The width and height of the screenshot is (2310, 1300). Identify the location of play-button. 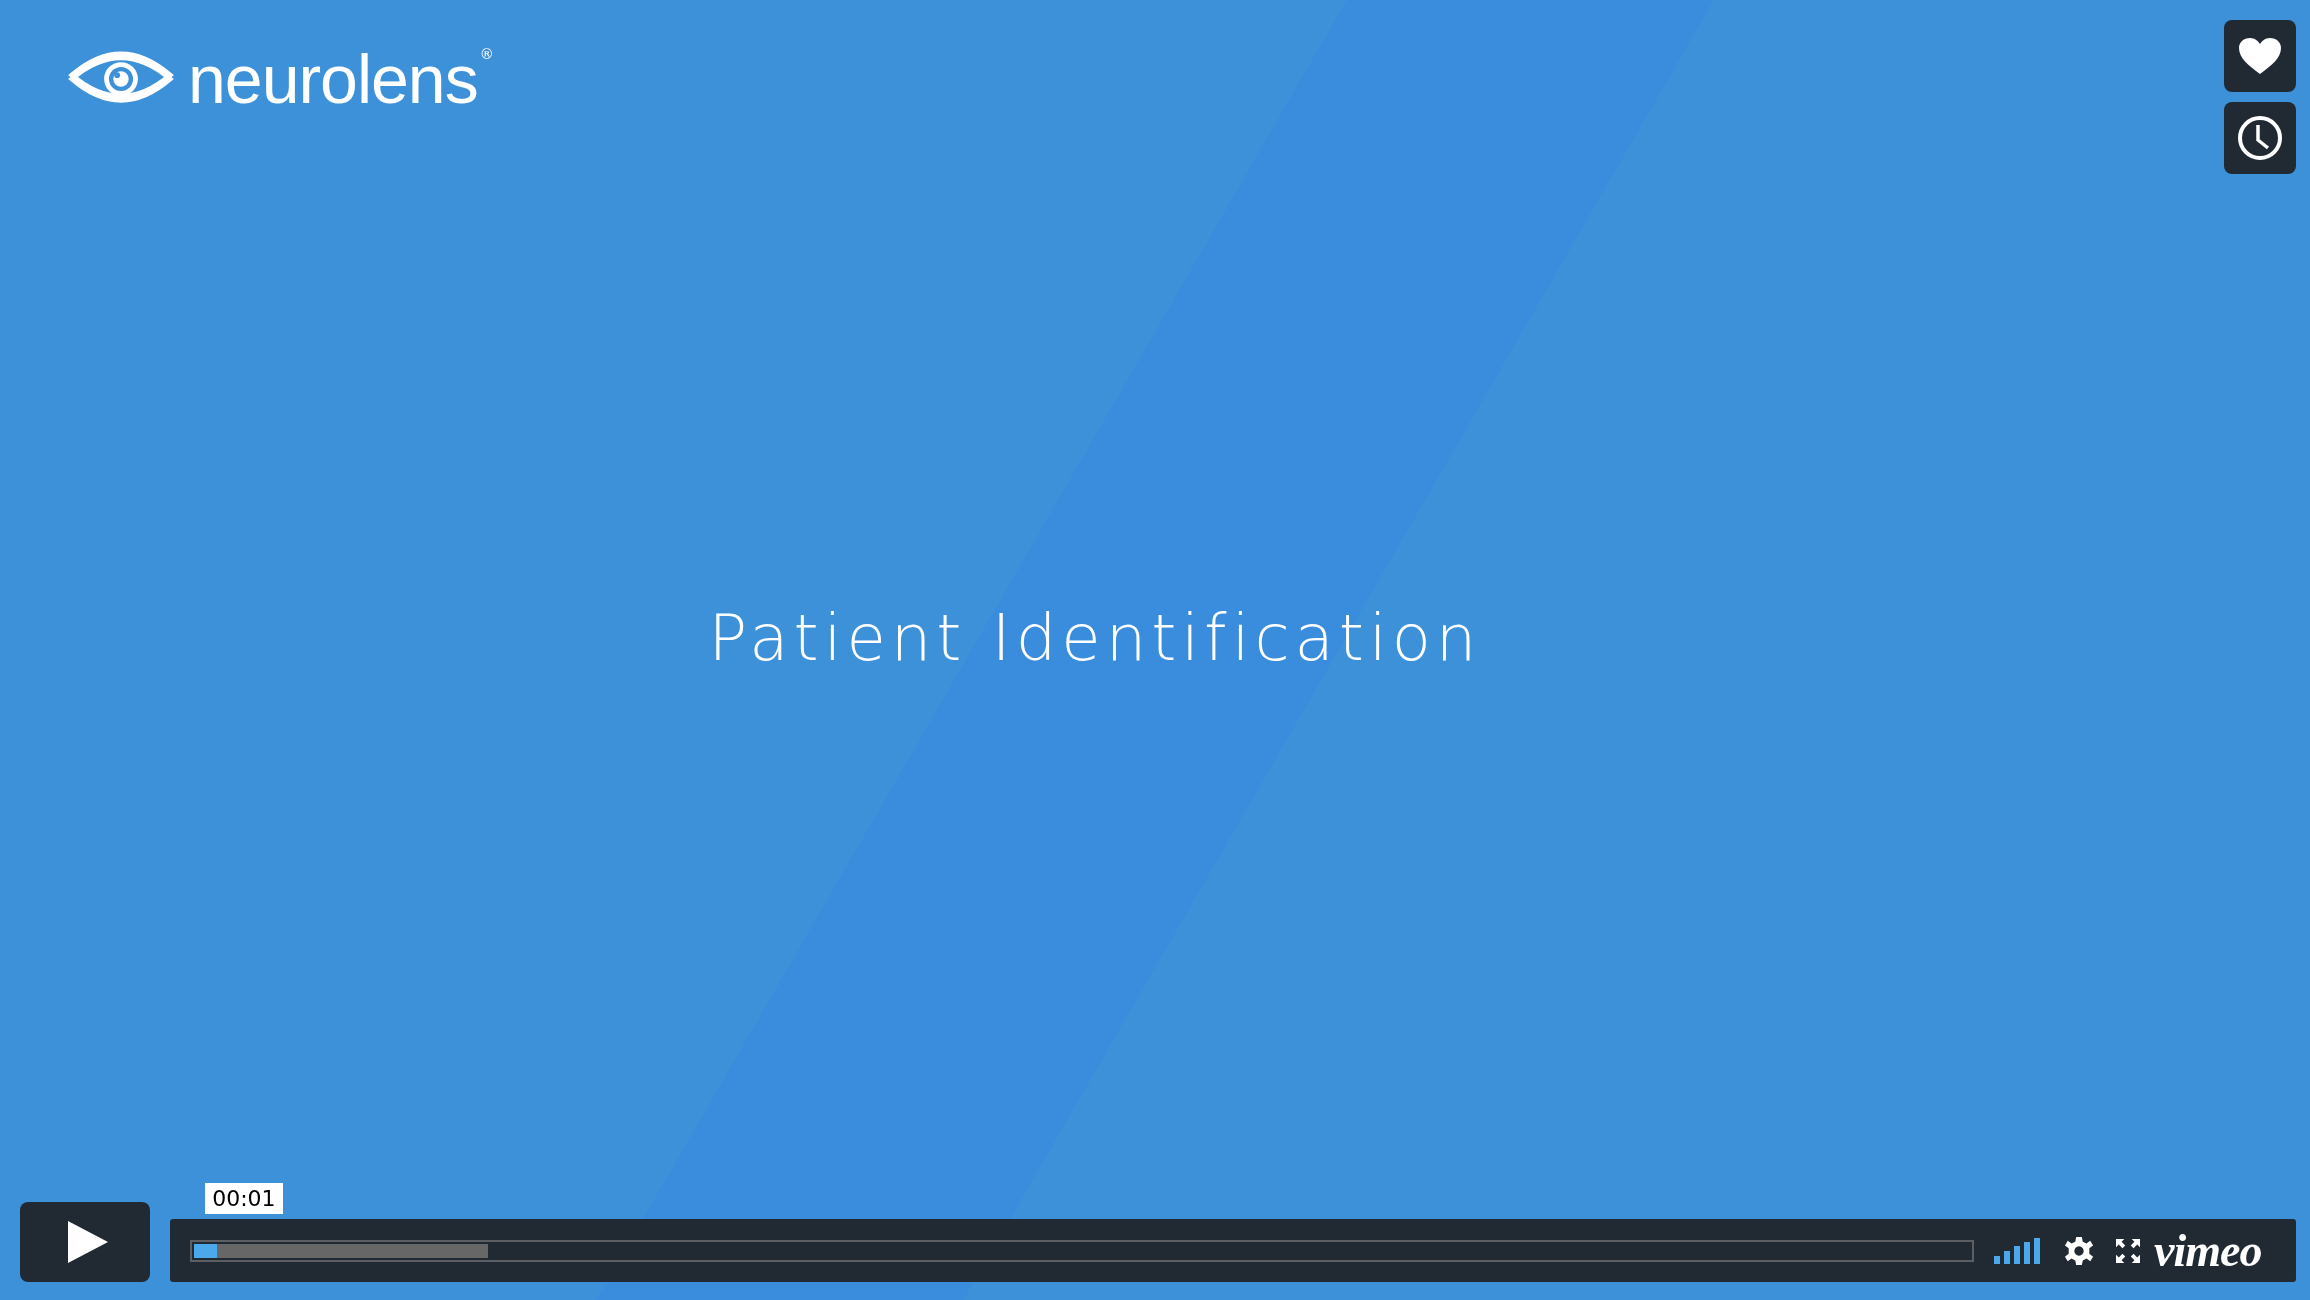
(85, 1242).